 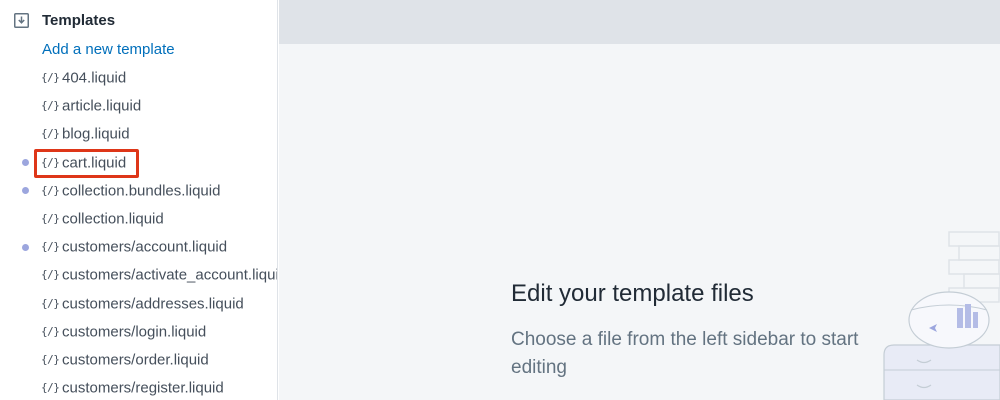 I want to click on file-name: customers/login.liquid, so click(x=134, y=332).